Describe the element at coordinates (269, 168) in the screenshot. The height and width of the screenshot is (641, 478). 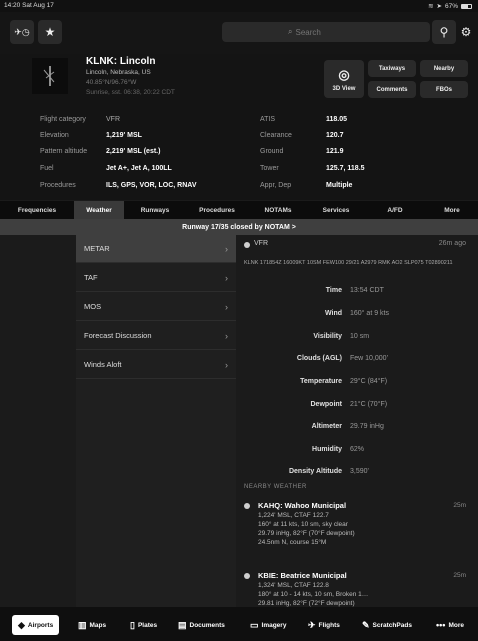
I see `info-label: Tower` at that location.